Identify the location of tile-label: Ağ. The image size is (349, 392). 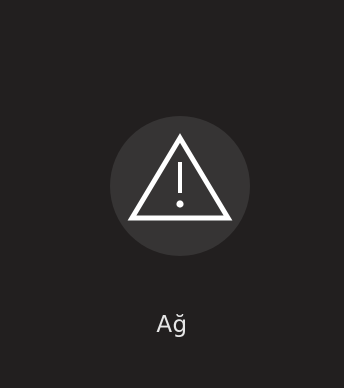
(172, 325).